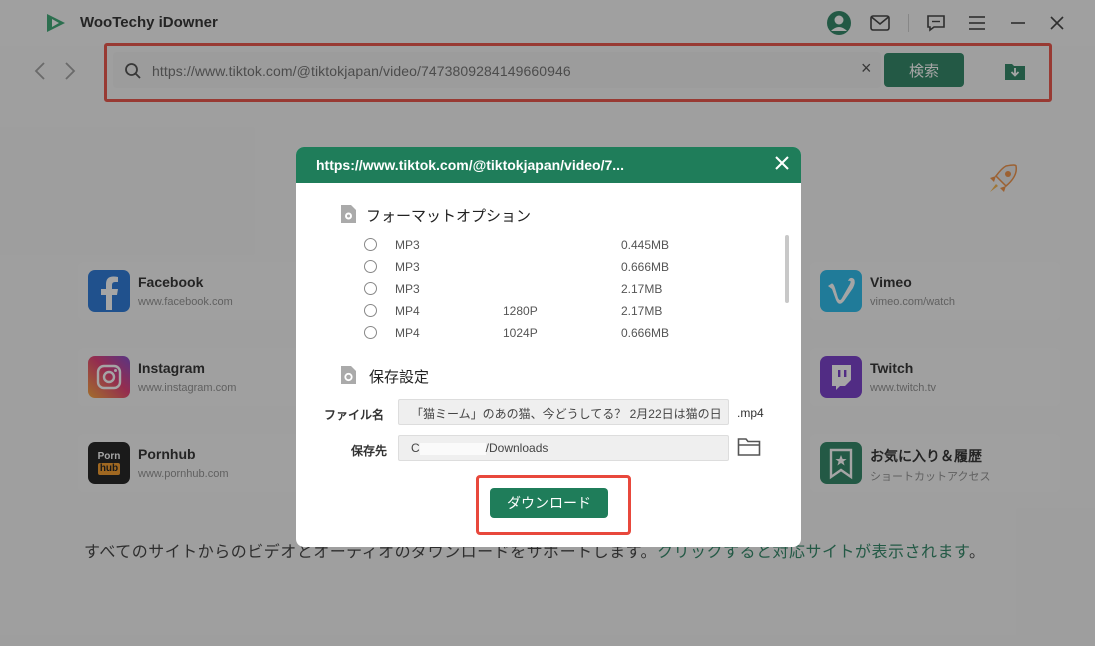 The height and width of the screenshot is (646, 1095). Describe the element at coordinates (348, 214) in the screenshot. I see `format-file-icon` at that location.